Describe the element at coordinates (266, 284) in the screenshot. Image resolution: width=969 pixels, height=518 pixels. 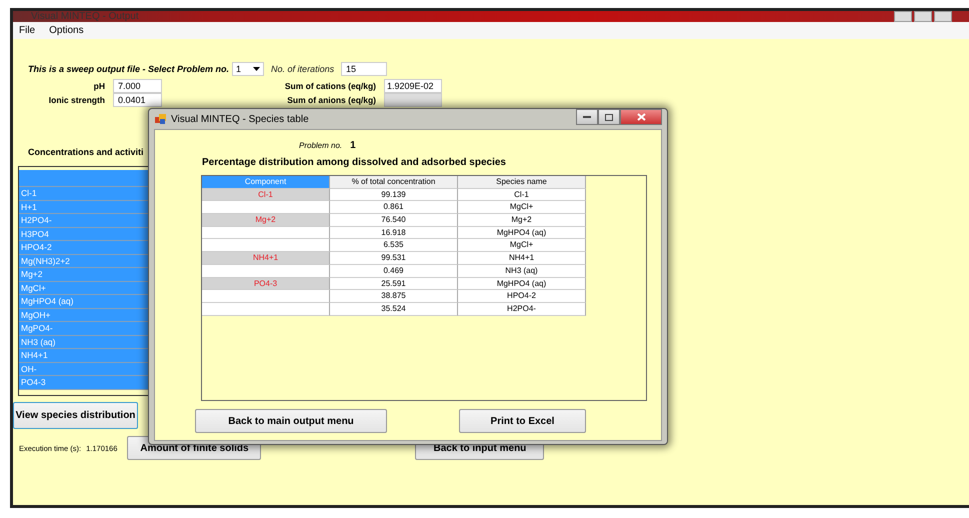
I see `table-cell: PO4-3` at that location.